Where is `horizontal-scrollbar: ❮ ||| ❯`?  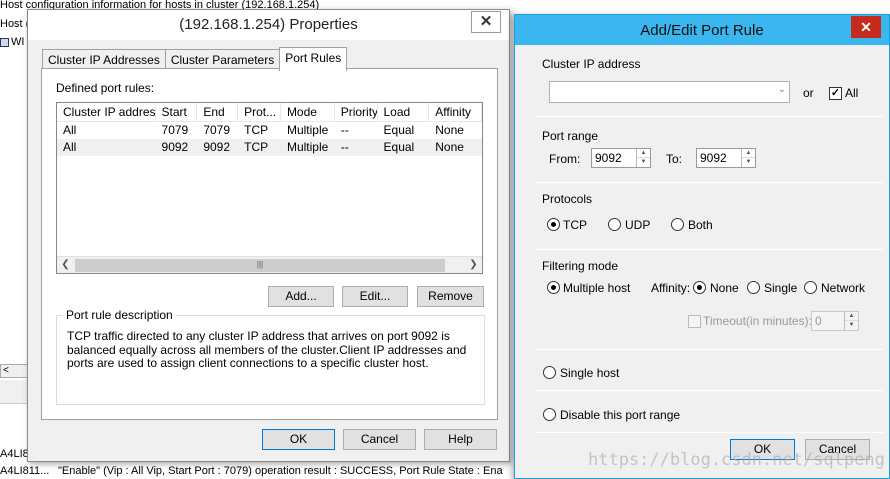 horizontal-scrollbar: ❮ ||| ❯ is located at coordinates (269, 264).